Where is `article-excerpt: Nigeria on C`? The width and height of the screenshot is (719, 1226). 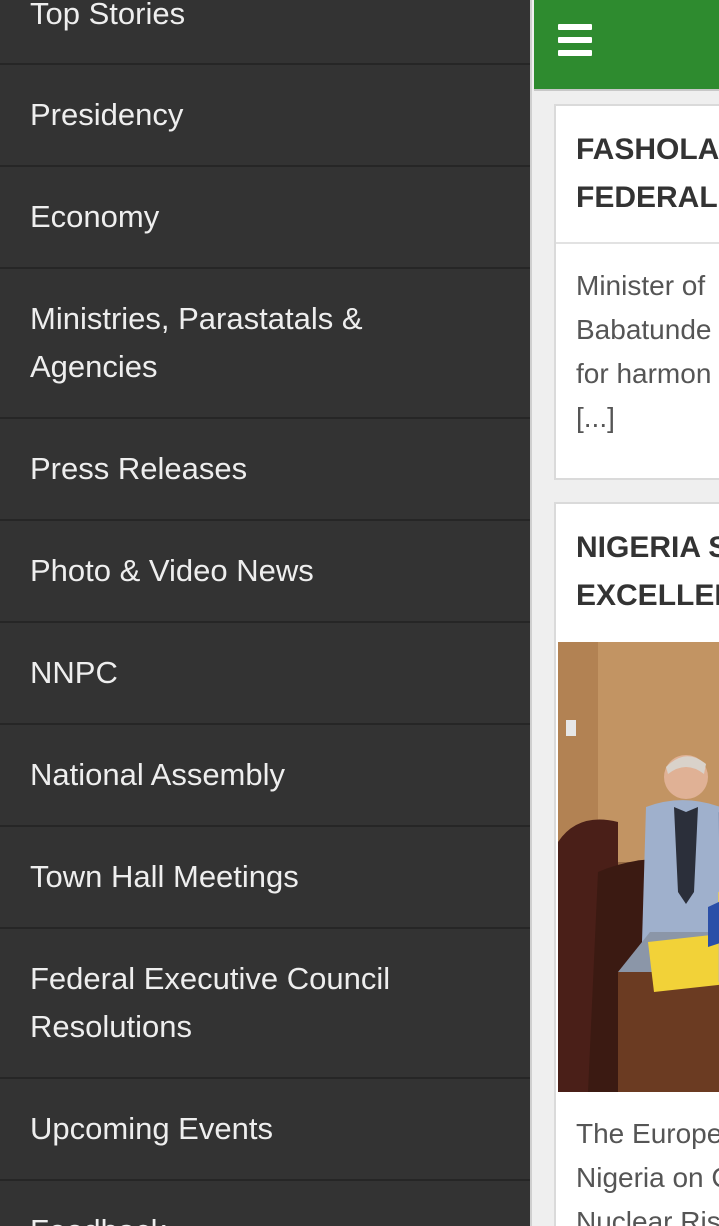
article-excerpt: Nigeria on C is located at coordinates (647, 1177).